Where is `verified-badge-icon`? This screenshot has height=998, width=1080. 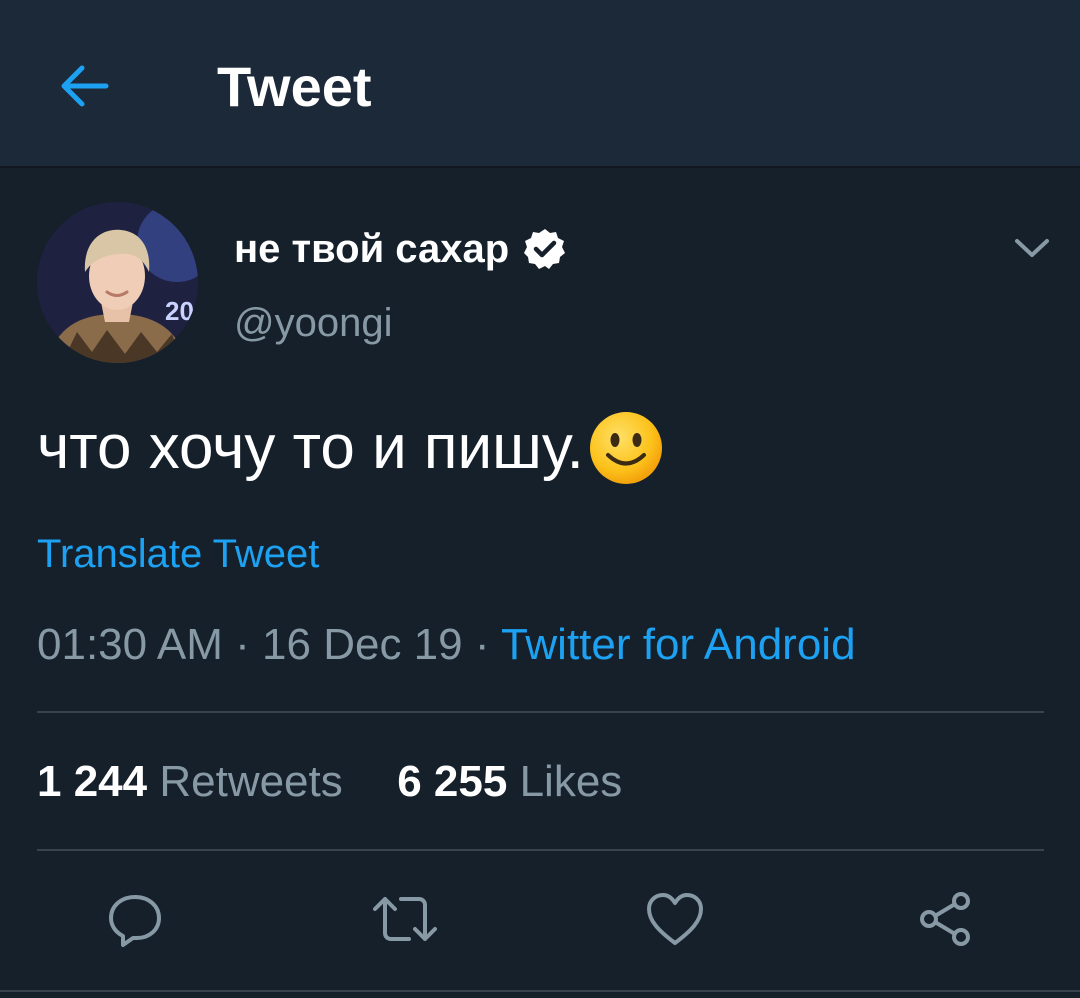 verified-badge-icon is located at coordinates (545, 249).